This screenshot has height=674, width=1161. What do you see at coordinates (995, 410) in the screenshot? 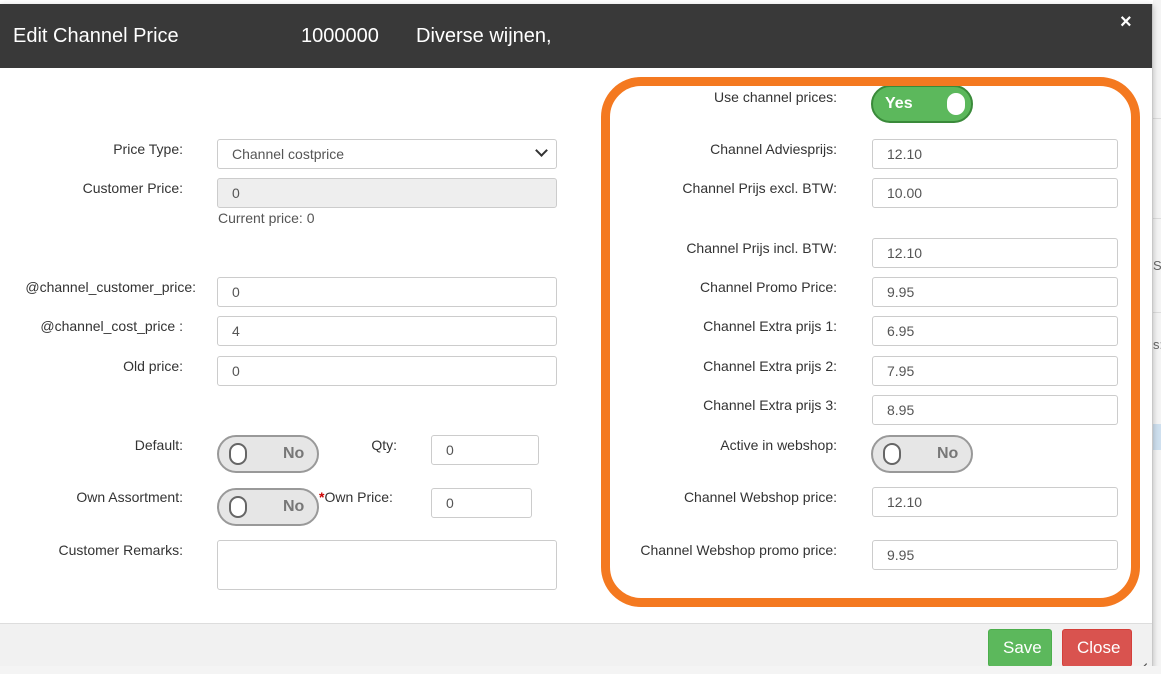
I see `channel-extra-prijs-3-input` at bounding box center [995, 410].